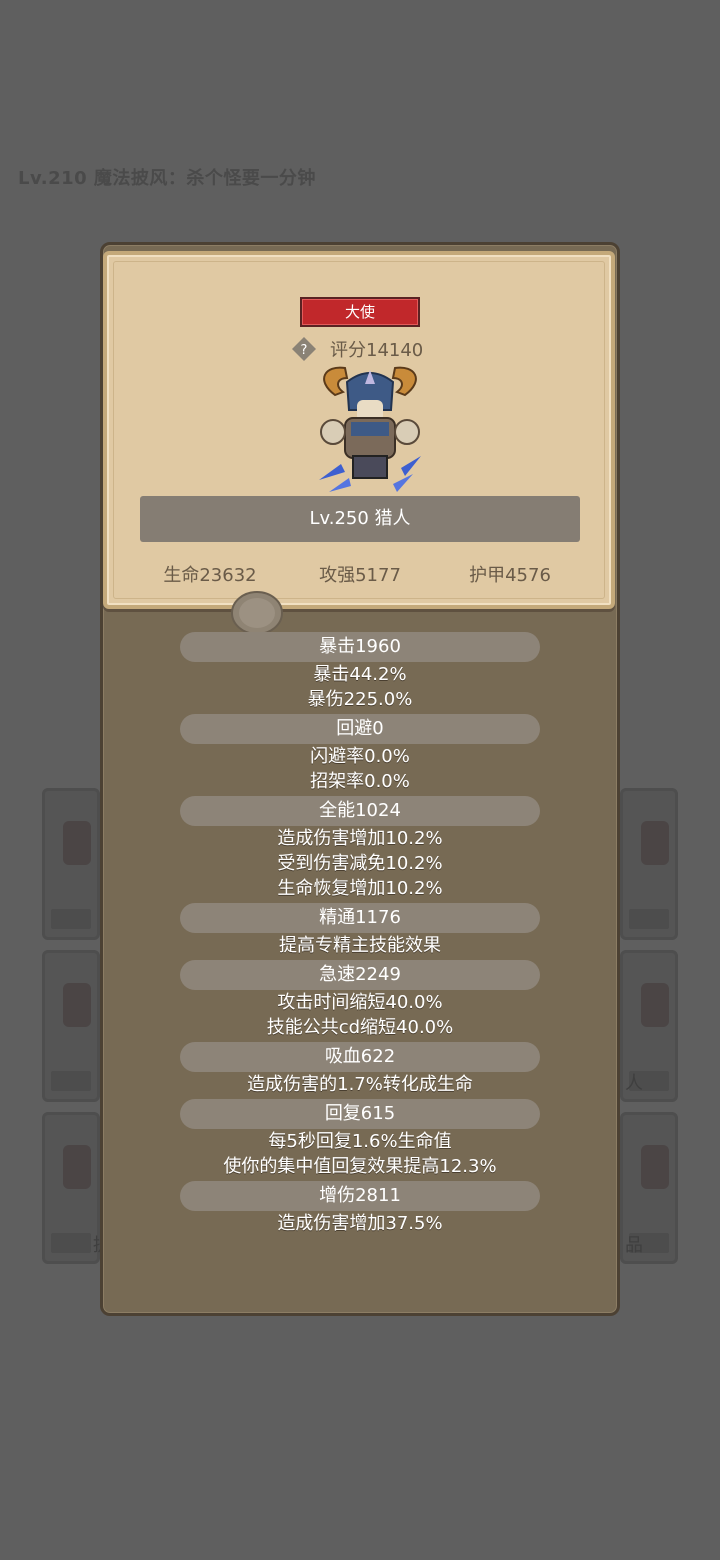  I want to click on bg-card-right-3: 品, so click(649, 1188).